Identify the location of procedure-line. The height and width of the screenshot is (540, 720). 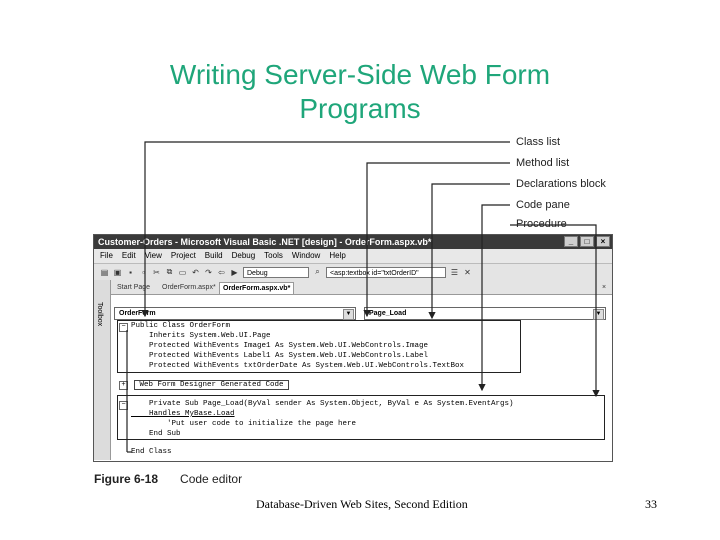
(555, 311).